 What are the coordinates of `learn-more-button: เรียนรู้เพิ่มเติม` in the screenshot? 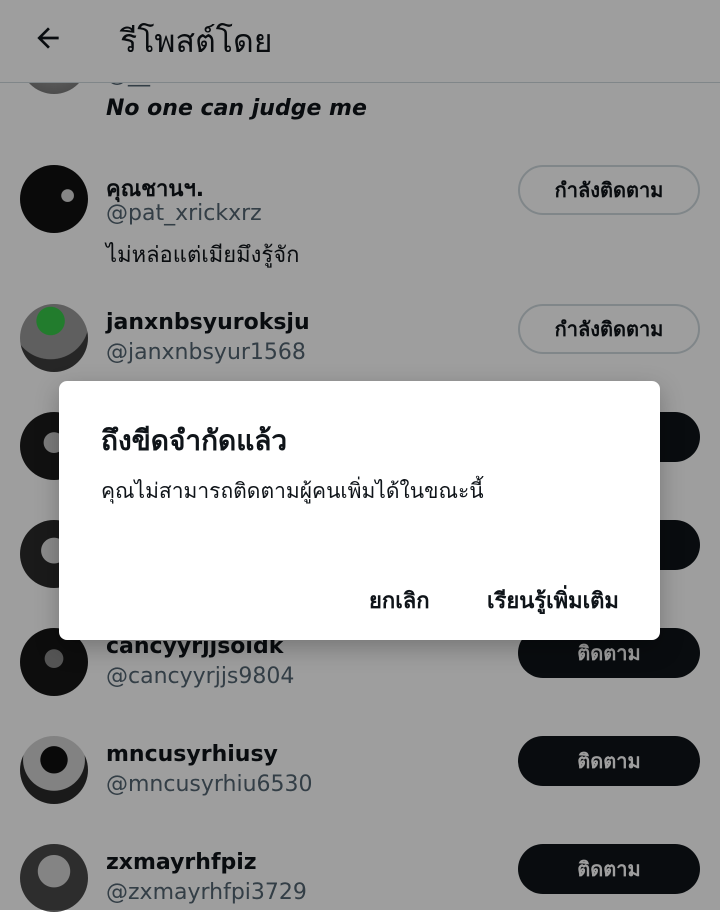 It's located at (553, 600).